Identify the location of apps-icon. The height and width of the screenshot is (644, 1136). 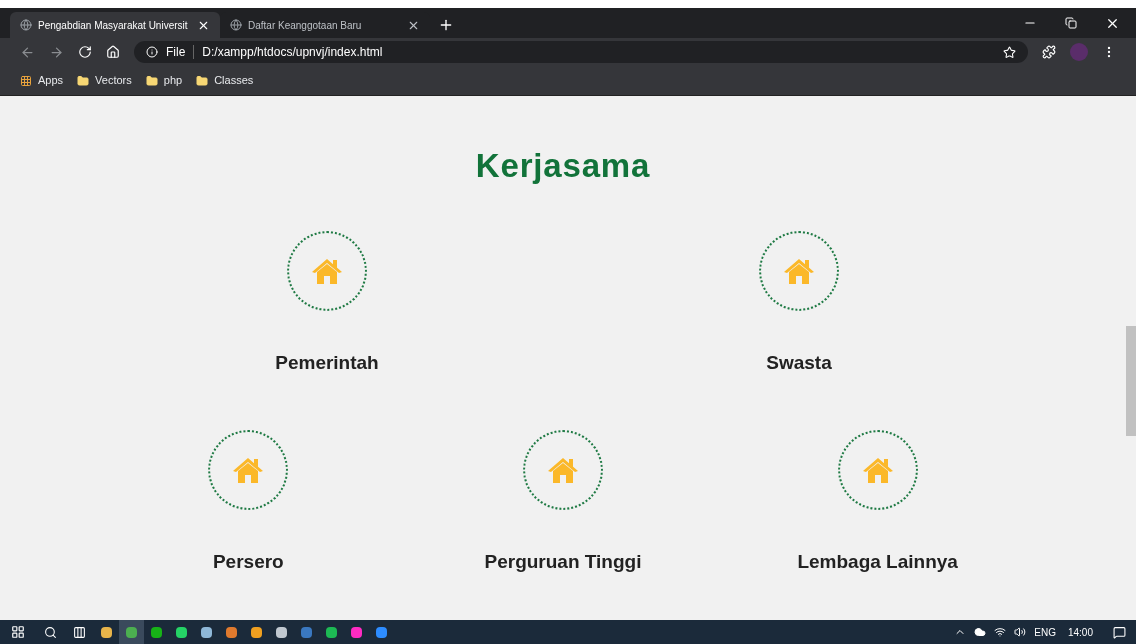
(26, 80).